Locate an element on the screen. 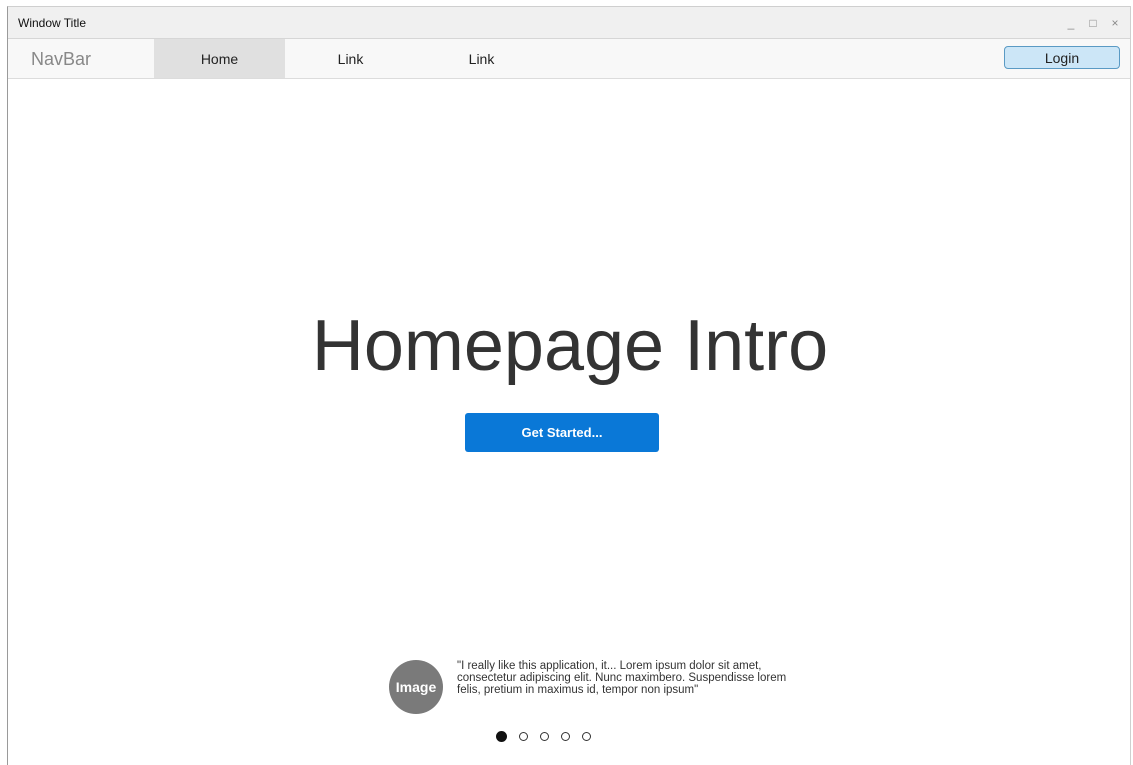 Image resolution: width=1133 pixels, height=765 pixels. title-bar: Window Title _ □ × is located at coordinates (569, 23).